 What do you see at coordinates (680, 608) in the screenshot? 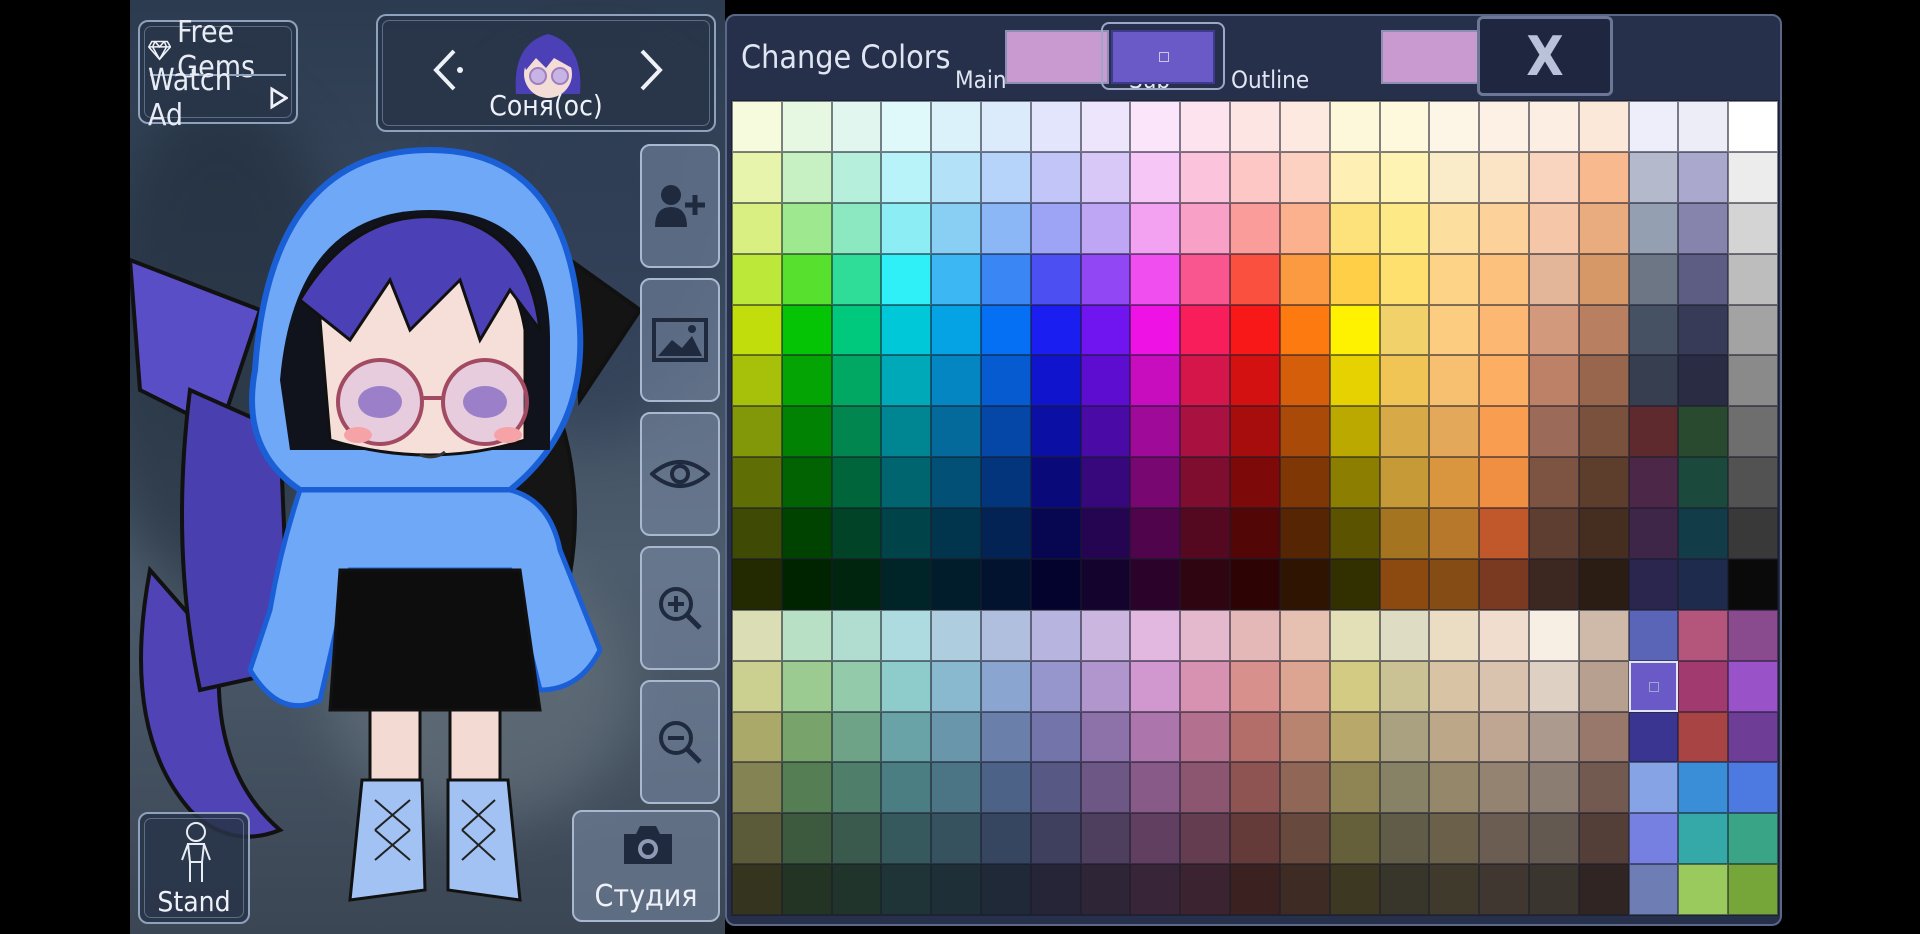
I see `zoom-in-button` at bounding box center [680, 608].